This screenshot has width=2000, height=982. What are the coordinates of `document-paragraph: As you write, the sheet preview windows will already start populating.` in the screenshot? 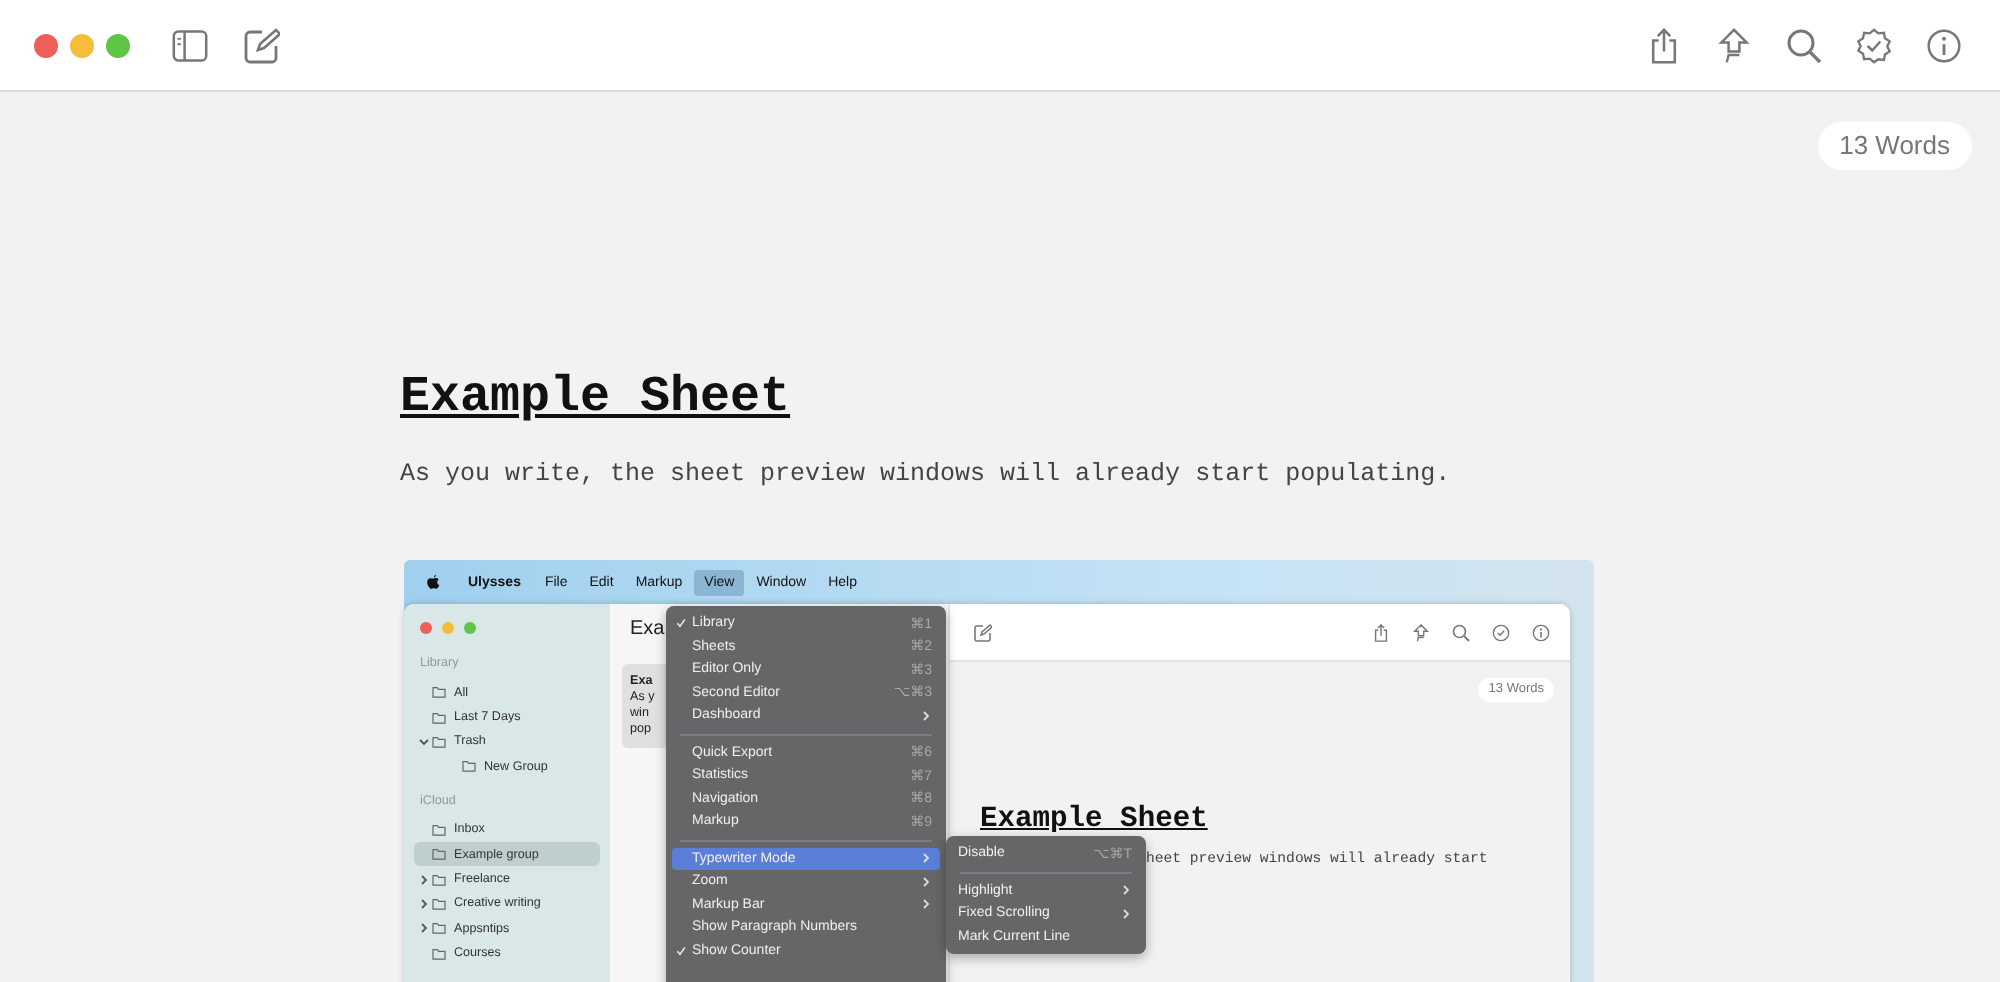 It's located at (926, 475).